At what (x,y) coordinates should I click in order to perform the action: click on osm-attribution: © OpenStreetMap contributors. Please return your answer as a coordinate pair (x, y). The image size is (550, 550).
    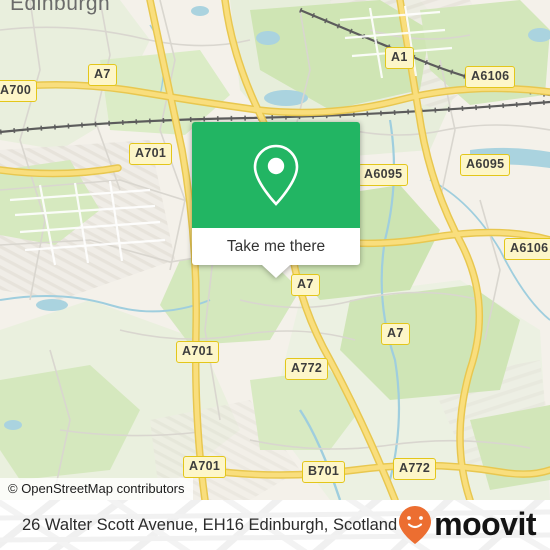
    Looking at the image, I should click on (96, 489).